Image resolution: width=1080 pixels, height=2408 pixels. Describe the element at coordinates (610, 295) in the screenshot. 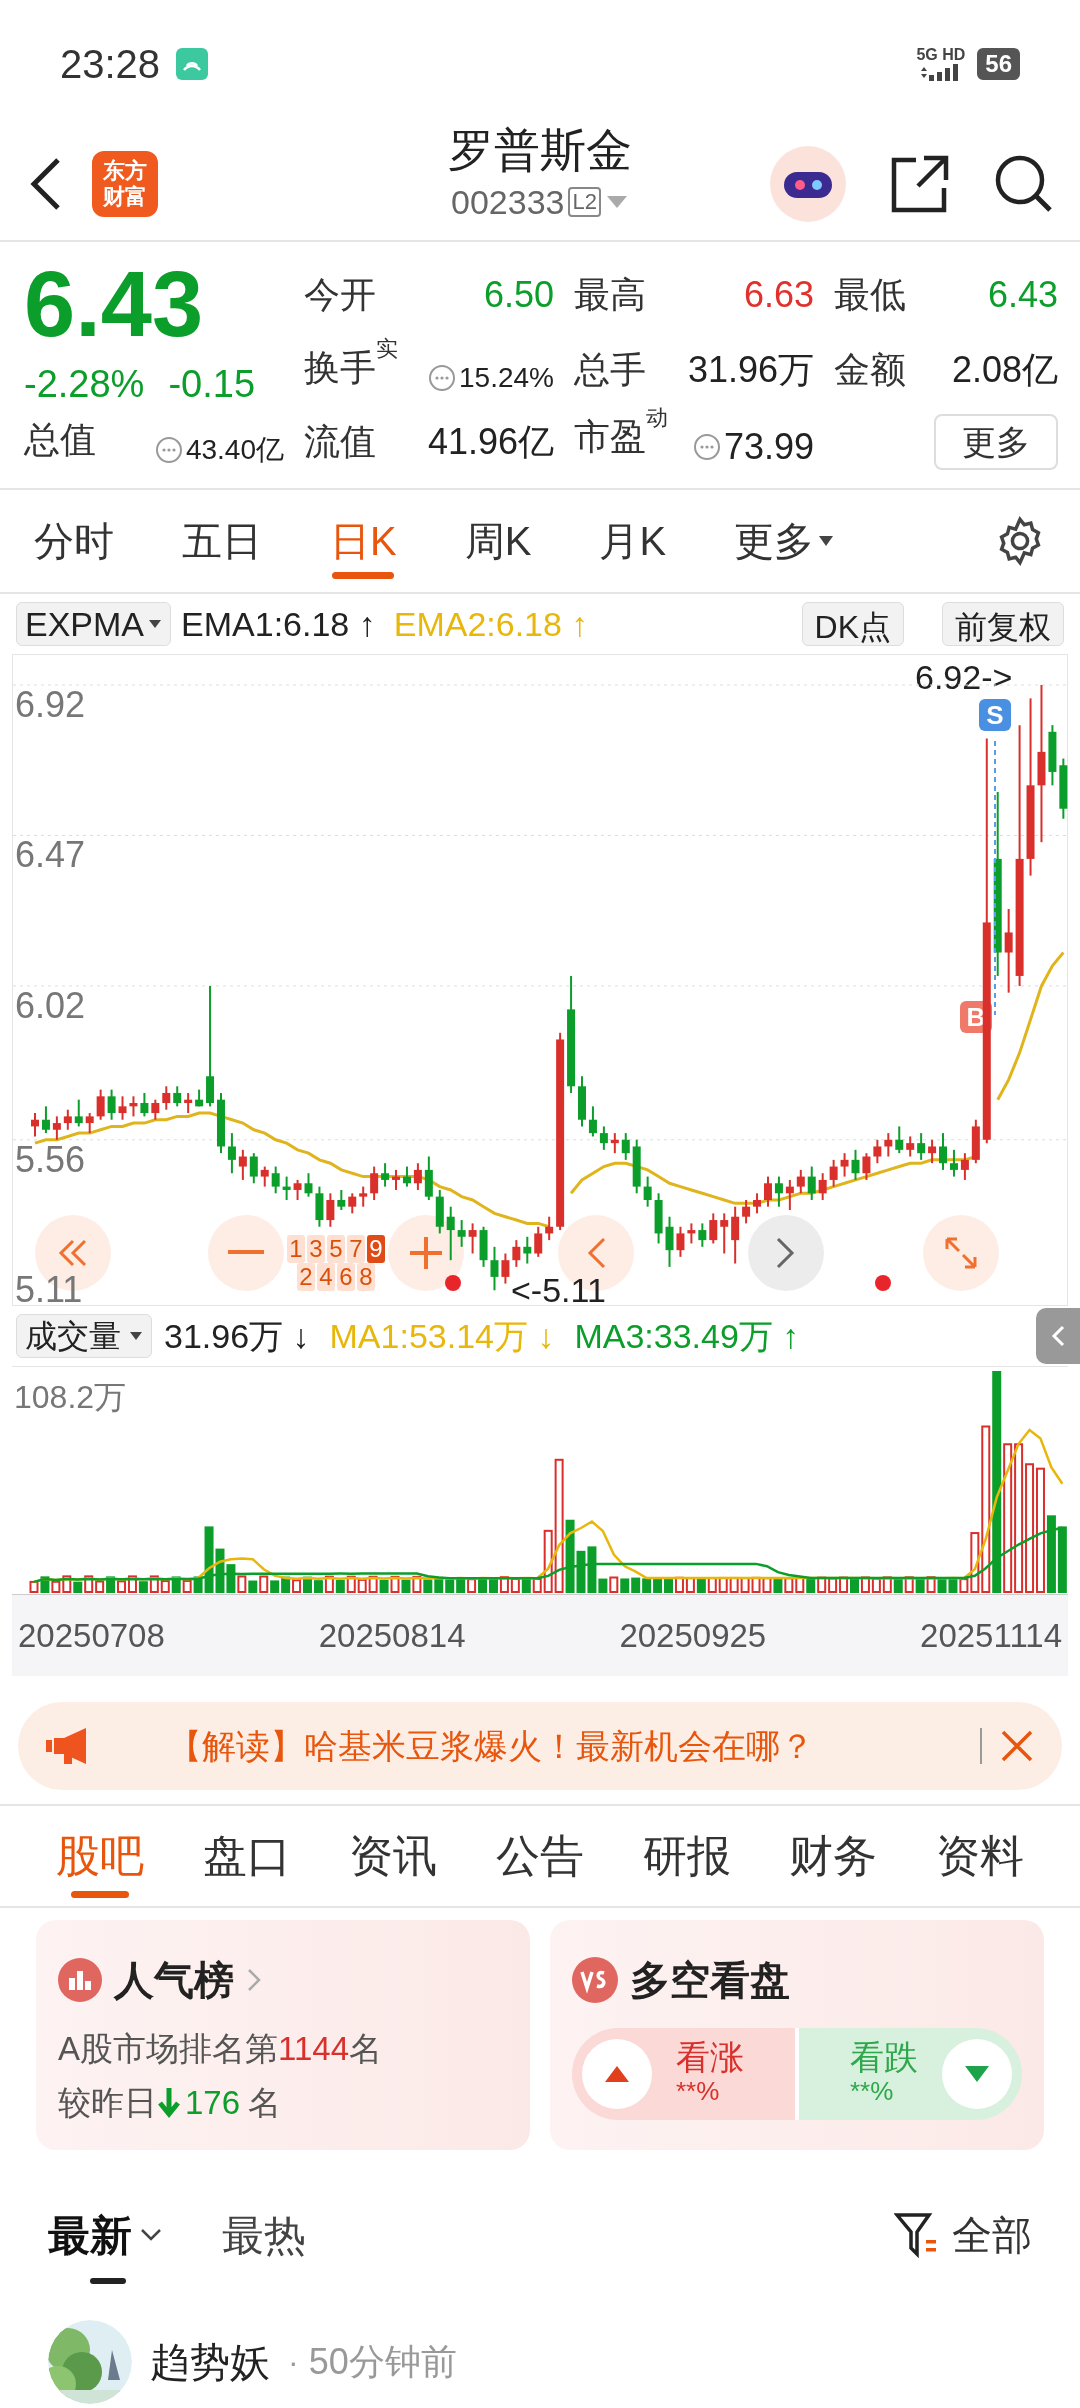

I see `stat-label: 最高` at that location.